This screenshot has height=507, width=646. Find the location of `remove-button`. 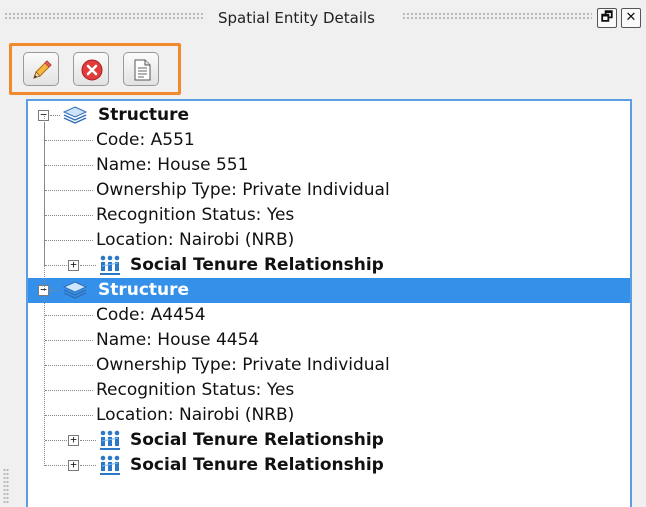

remove-button is located at coordinates (91, 69).